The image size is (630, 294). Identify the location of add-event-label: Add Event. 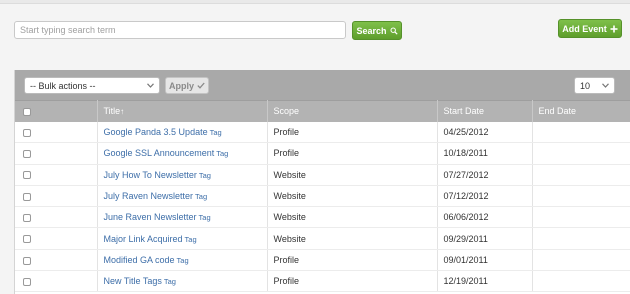
(584, 28).